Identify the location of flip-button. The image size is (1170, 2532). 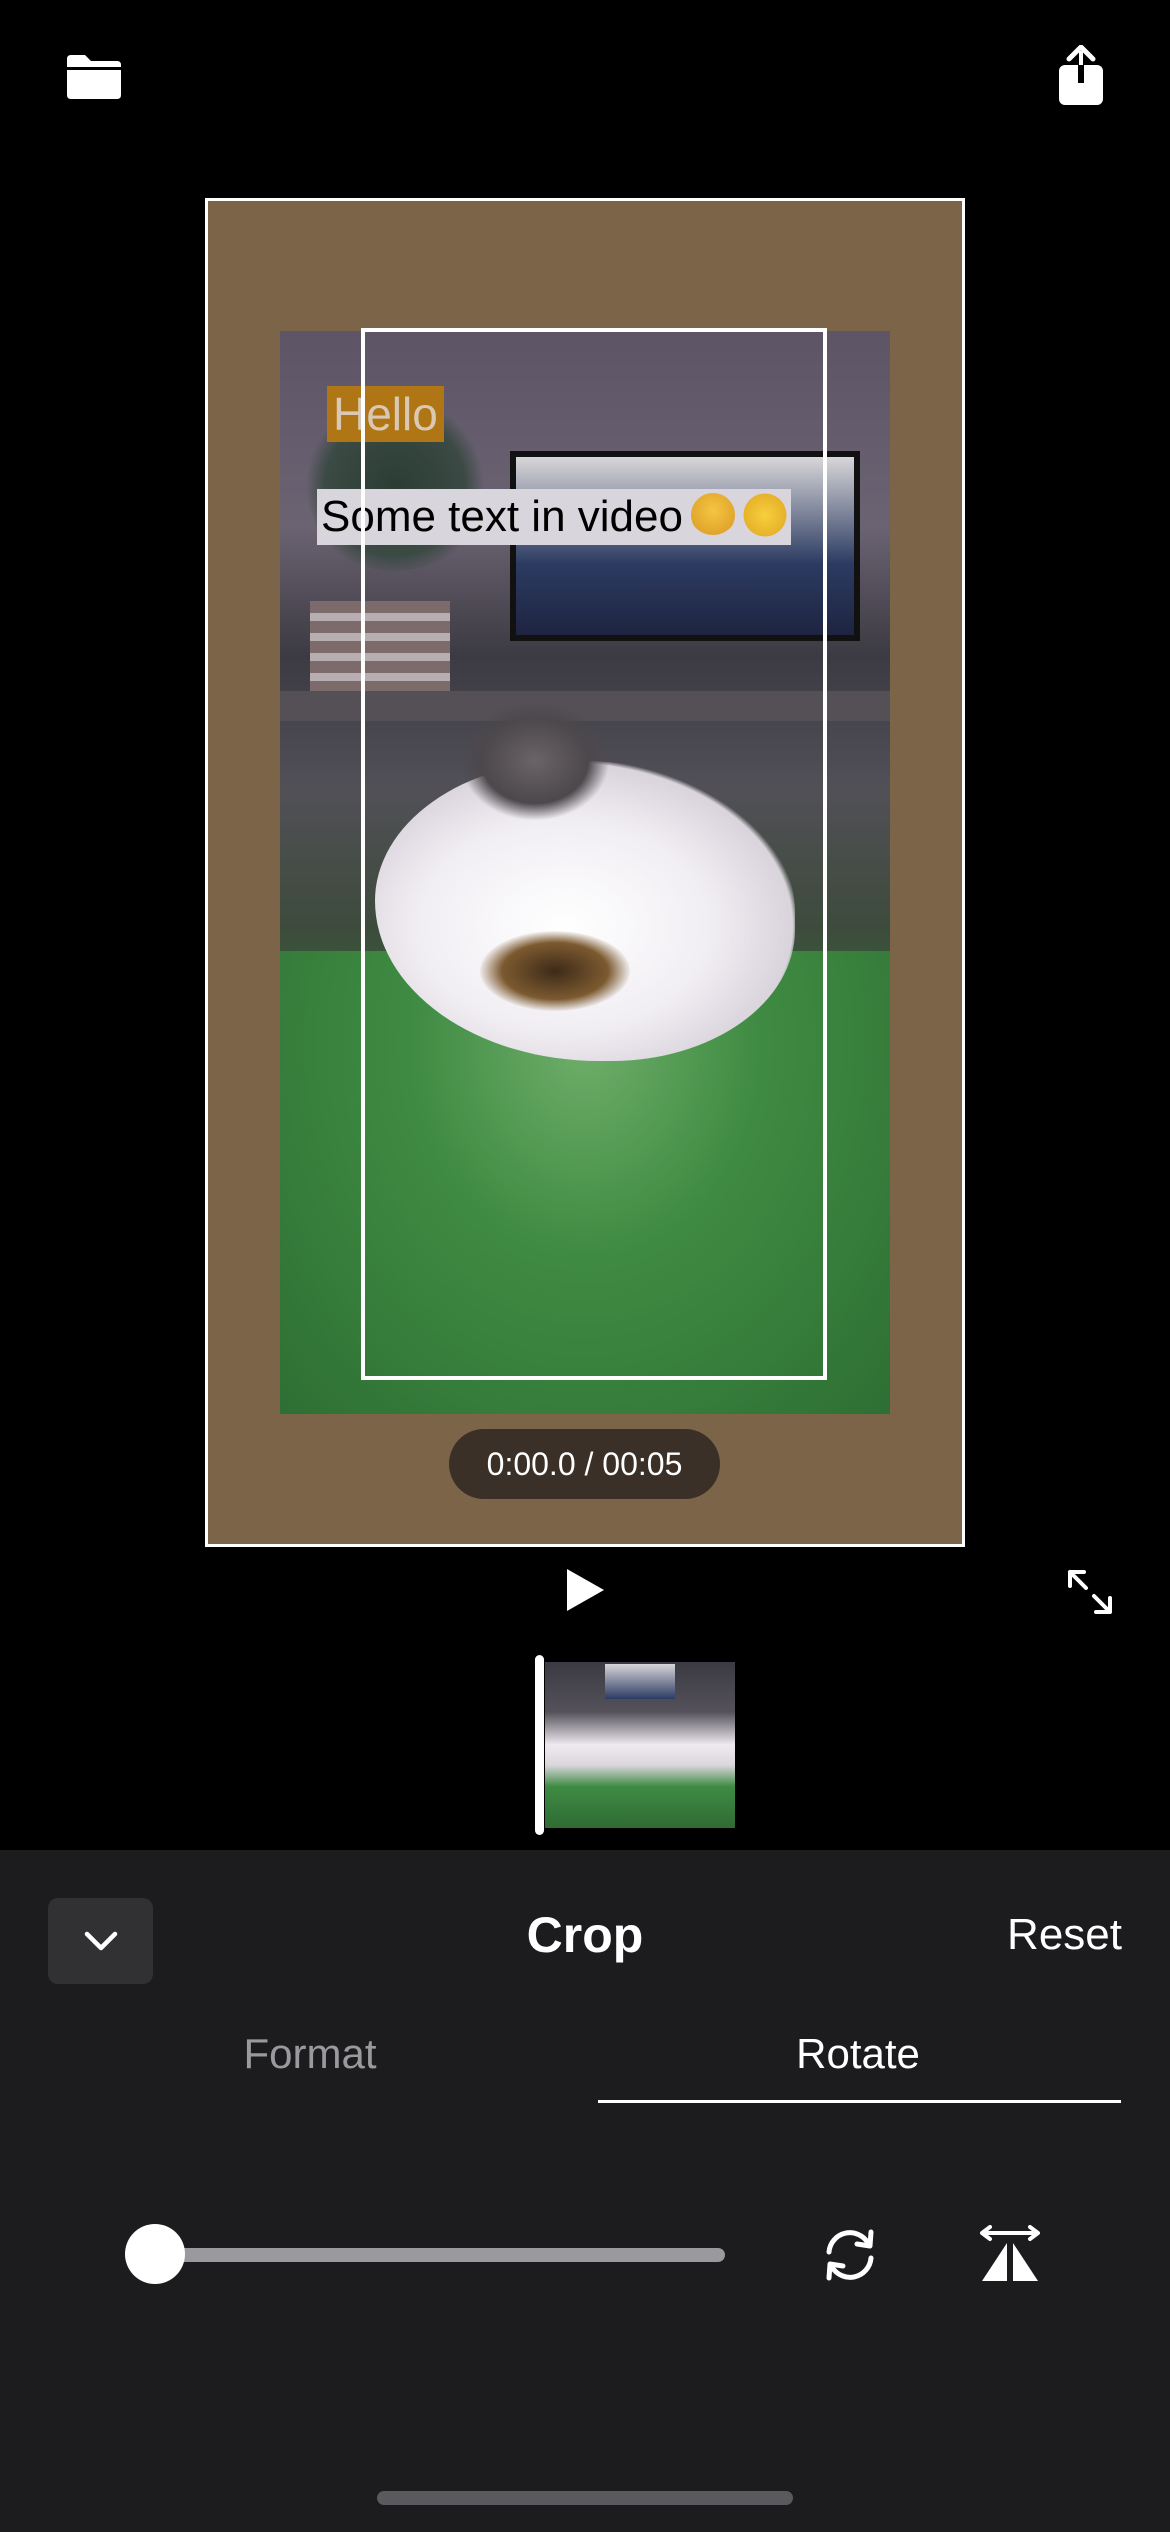
(1010, 2255).